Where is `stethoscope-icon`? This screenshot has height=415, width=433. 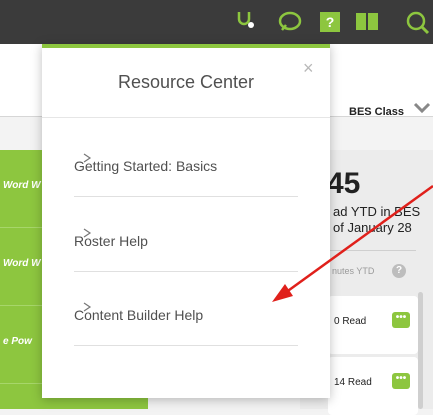
stethoscope-icon is located at coordinates (246, 22).